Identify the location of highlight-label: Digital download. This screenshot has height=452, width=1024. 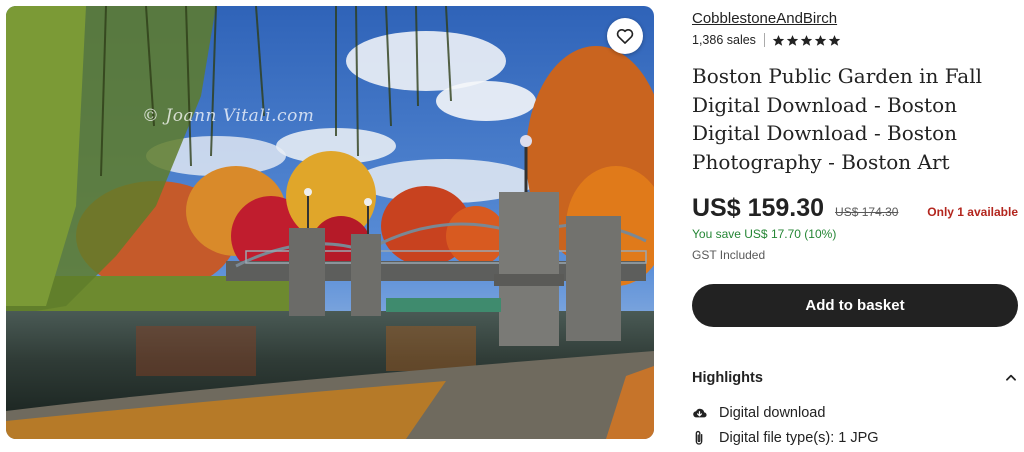
(772, 413).